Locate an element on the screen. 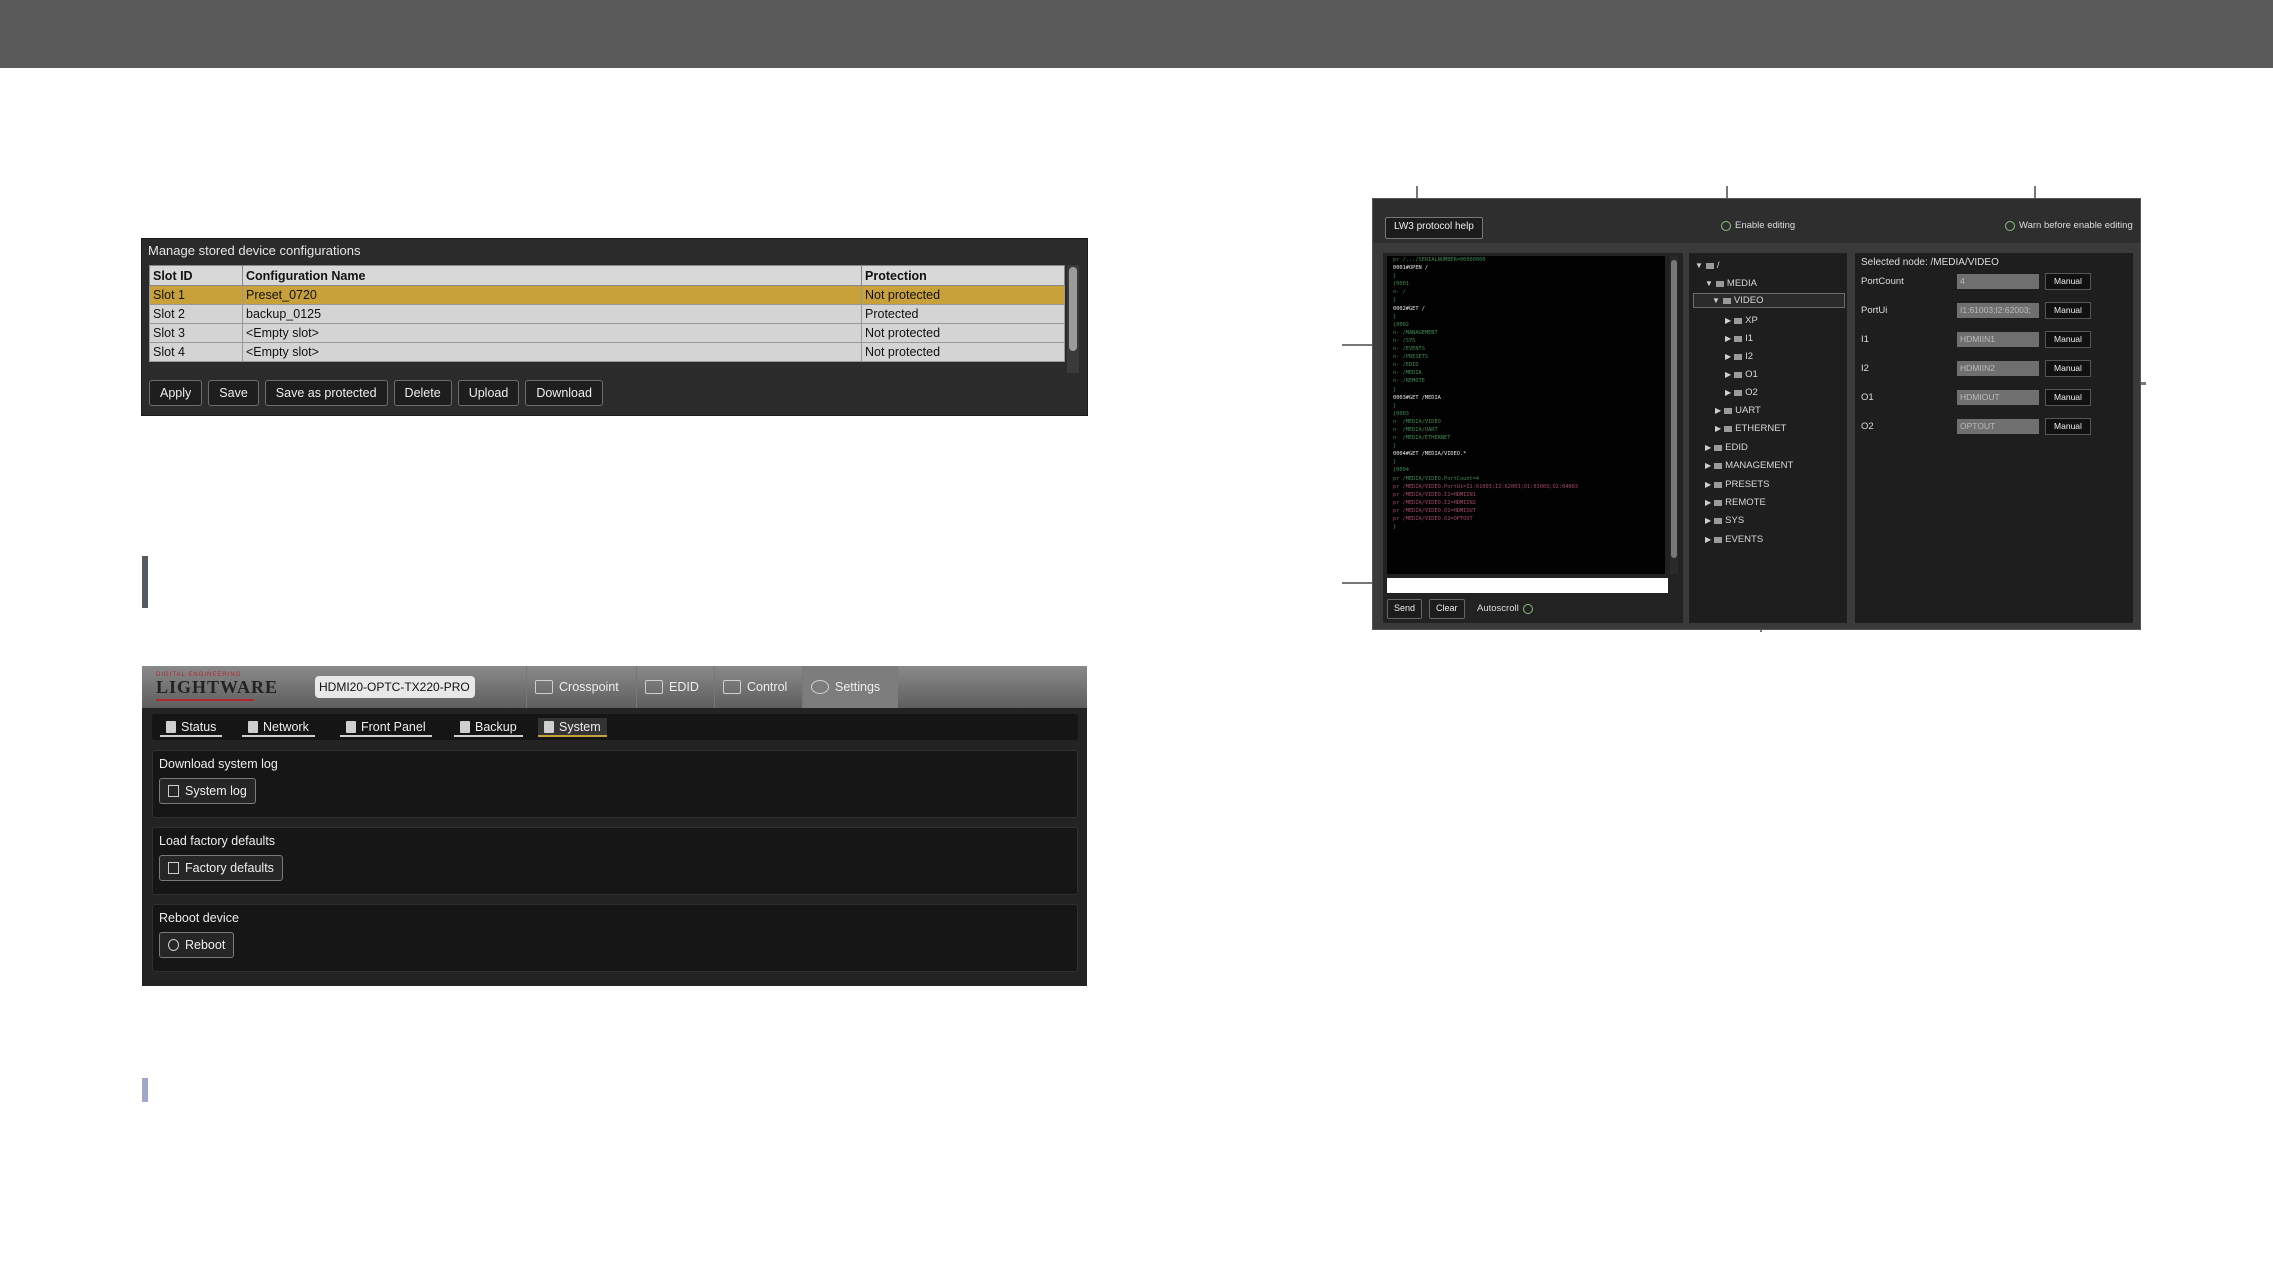 The height and width of the screenshot is (1276, 2273). backup-icon is located at coordinates (465, 726).